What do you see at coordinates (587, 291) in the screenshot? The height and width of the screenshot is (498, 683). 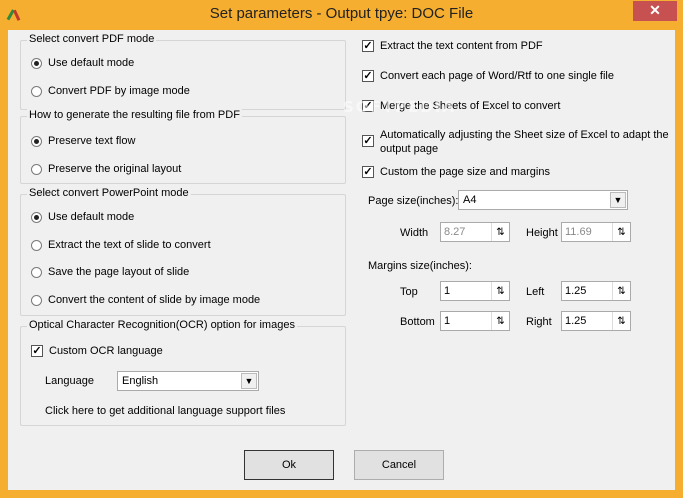 I see `left-value: 1.25` at bounding box center [587, 291].